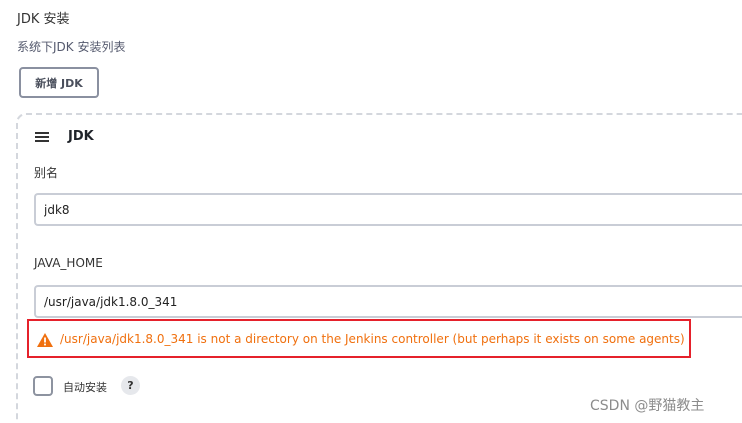 The width and height of the screenshot is (742, 423). I want to click on alias-input, so click(388, 209).